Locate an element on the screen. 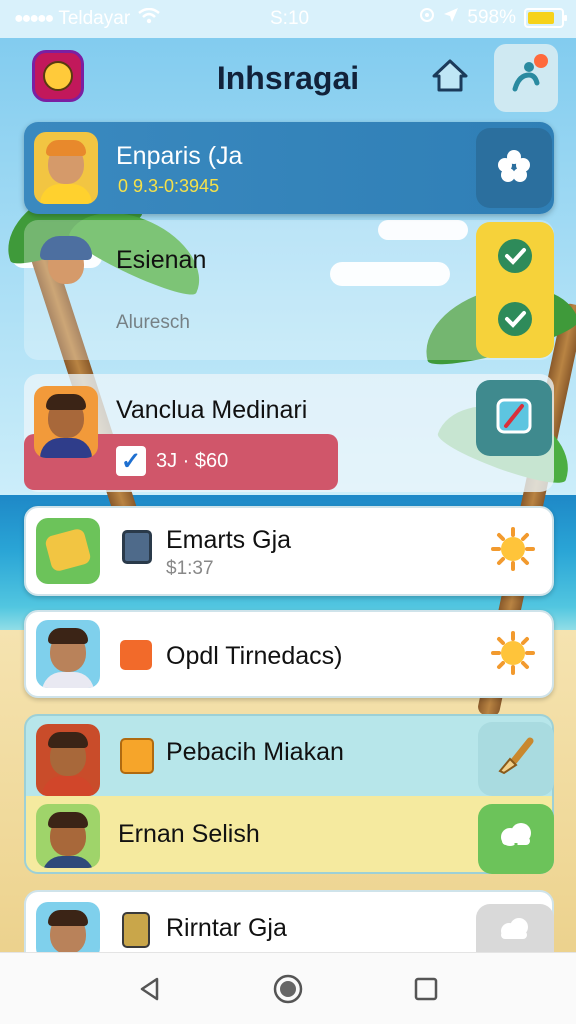  system-navigation-bar is located at coordinates (288, 988).